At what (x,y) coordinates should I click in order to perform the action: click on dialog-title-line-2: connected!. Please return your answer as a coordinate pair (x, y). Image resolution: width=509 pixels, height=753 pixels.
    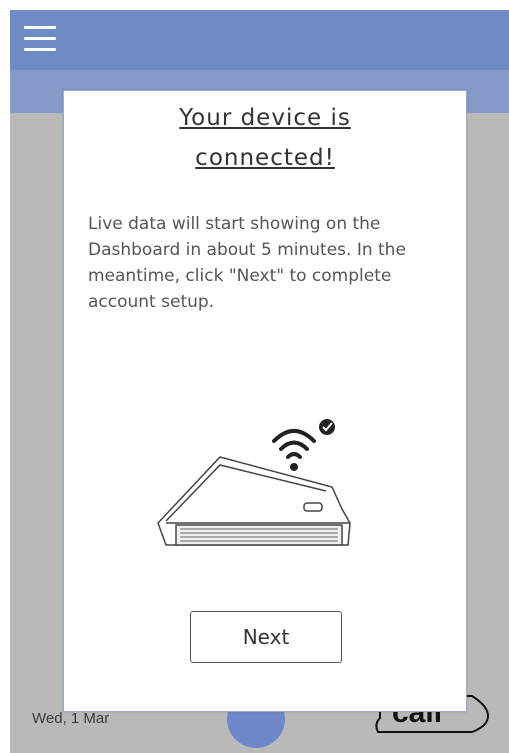
    Looking at the image, I should click on (265, 158).